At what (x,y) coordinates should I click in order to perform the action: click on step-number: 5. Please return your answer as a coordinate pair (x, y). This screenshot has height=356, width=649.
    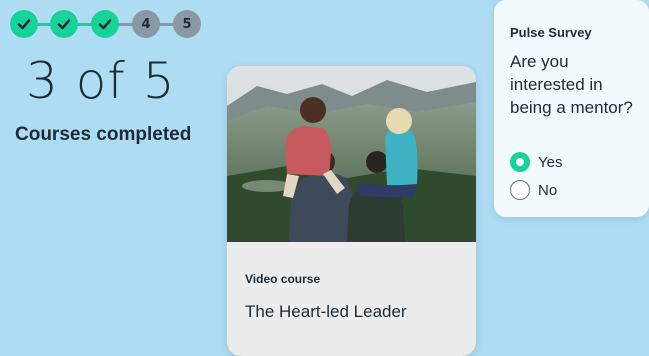
    Looking at the image, I should click on (187, 24).